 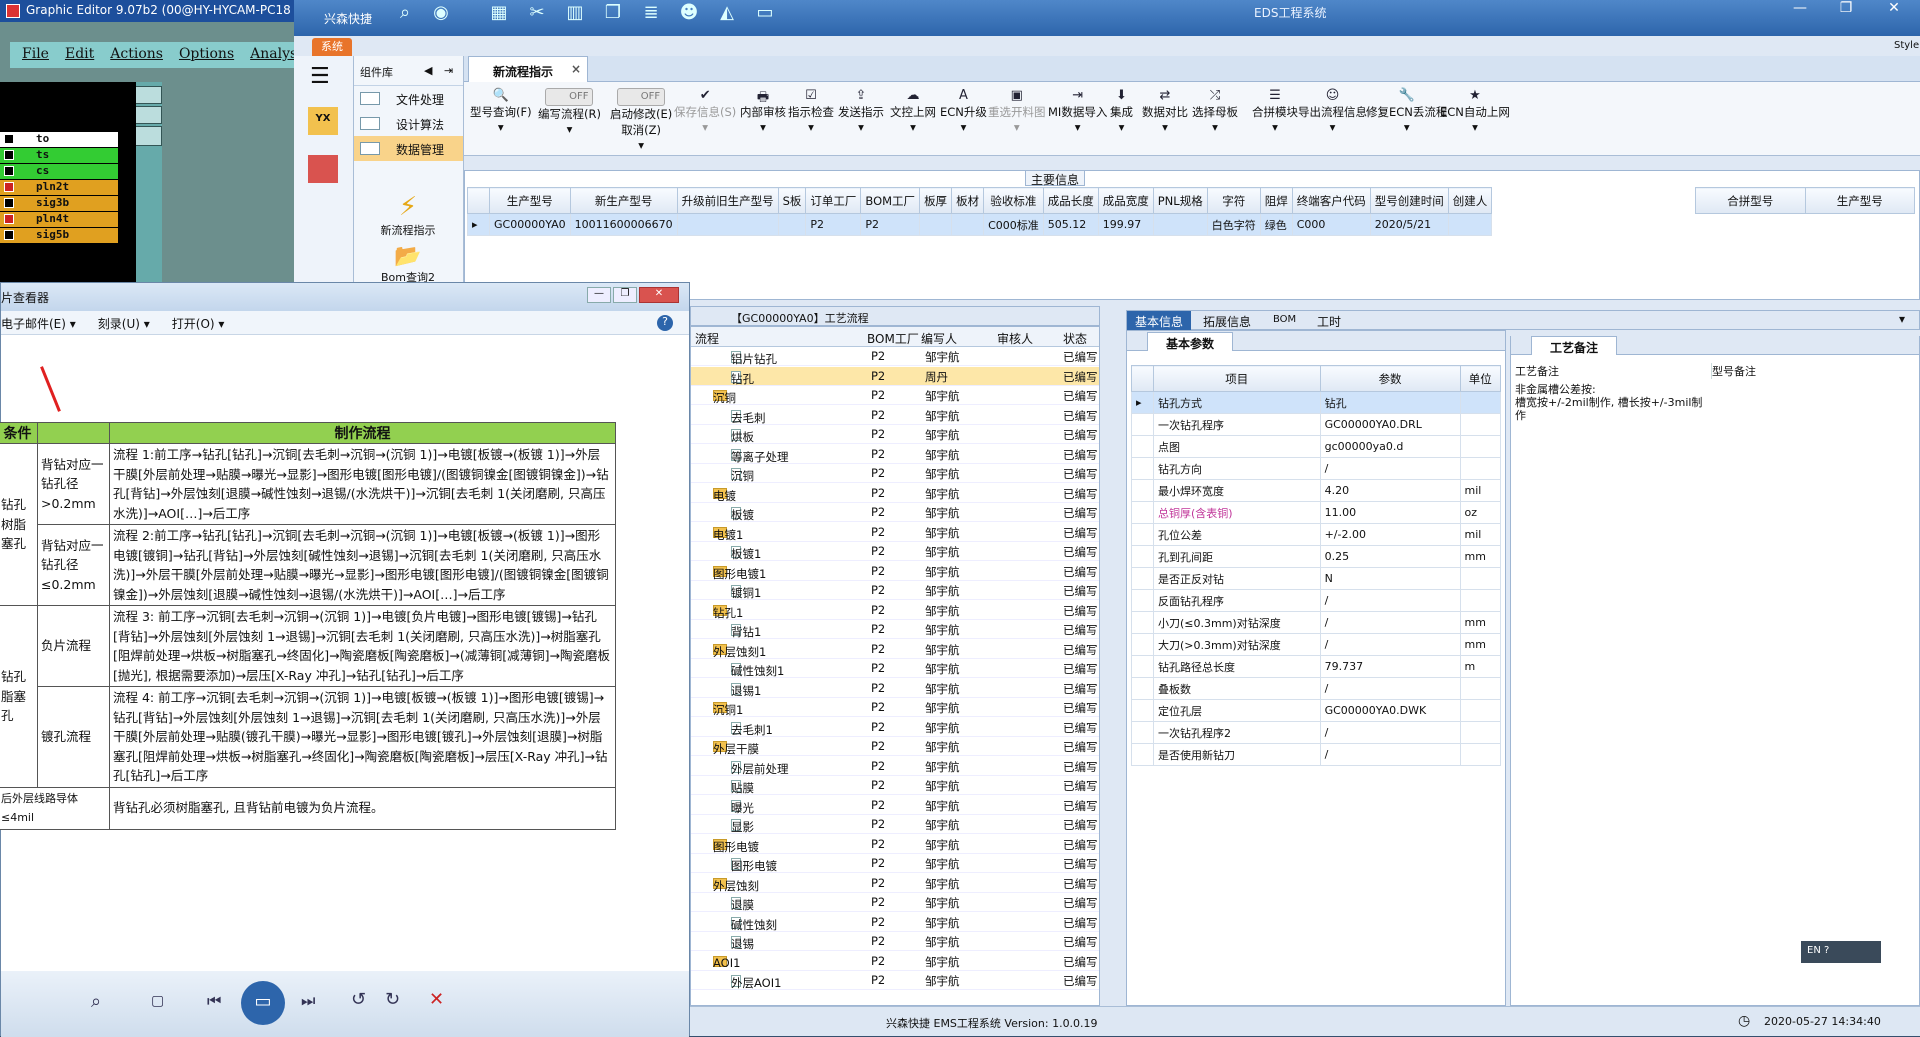 I want to click on layer-row: to, so click(x=59, y=139).